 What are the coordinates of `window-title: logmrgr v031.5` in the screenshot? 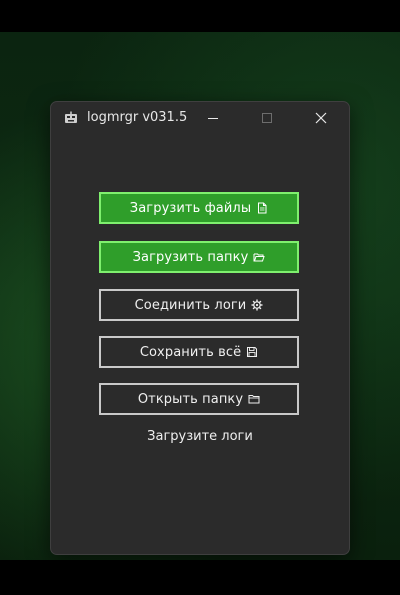 It's located at (137, 117).